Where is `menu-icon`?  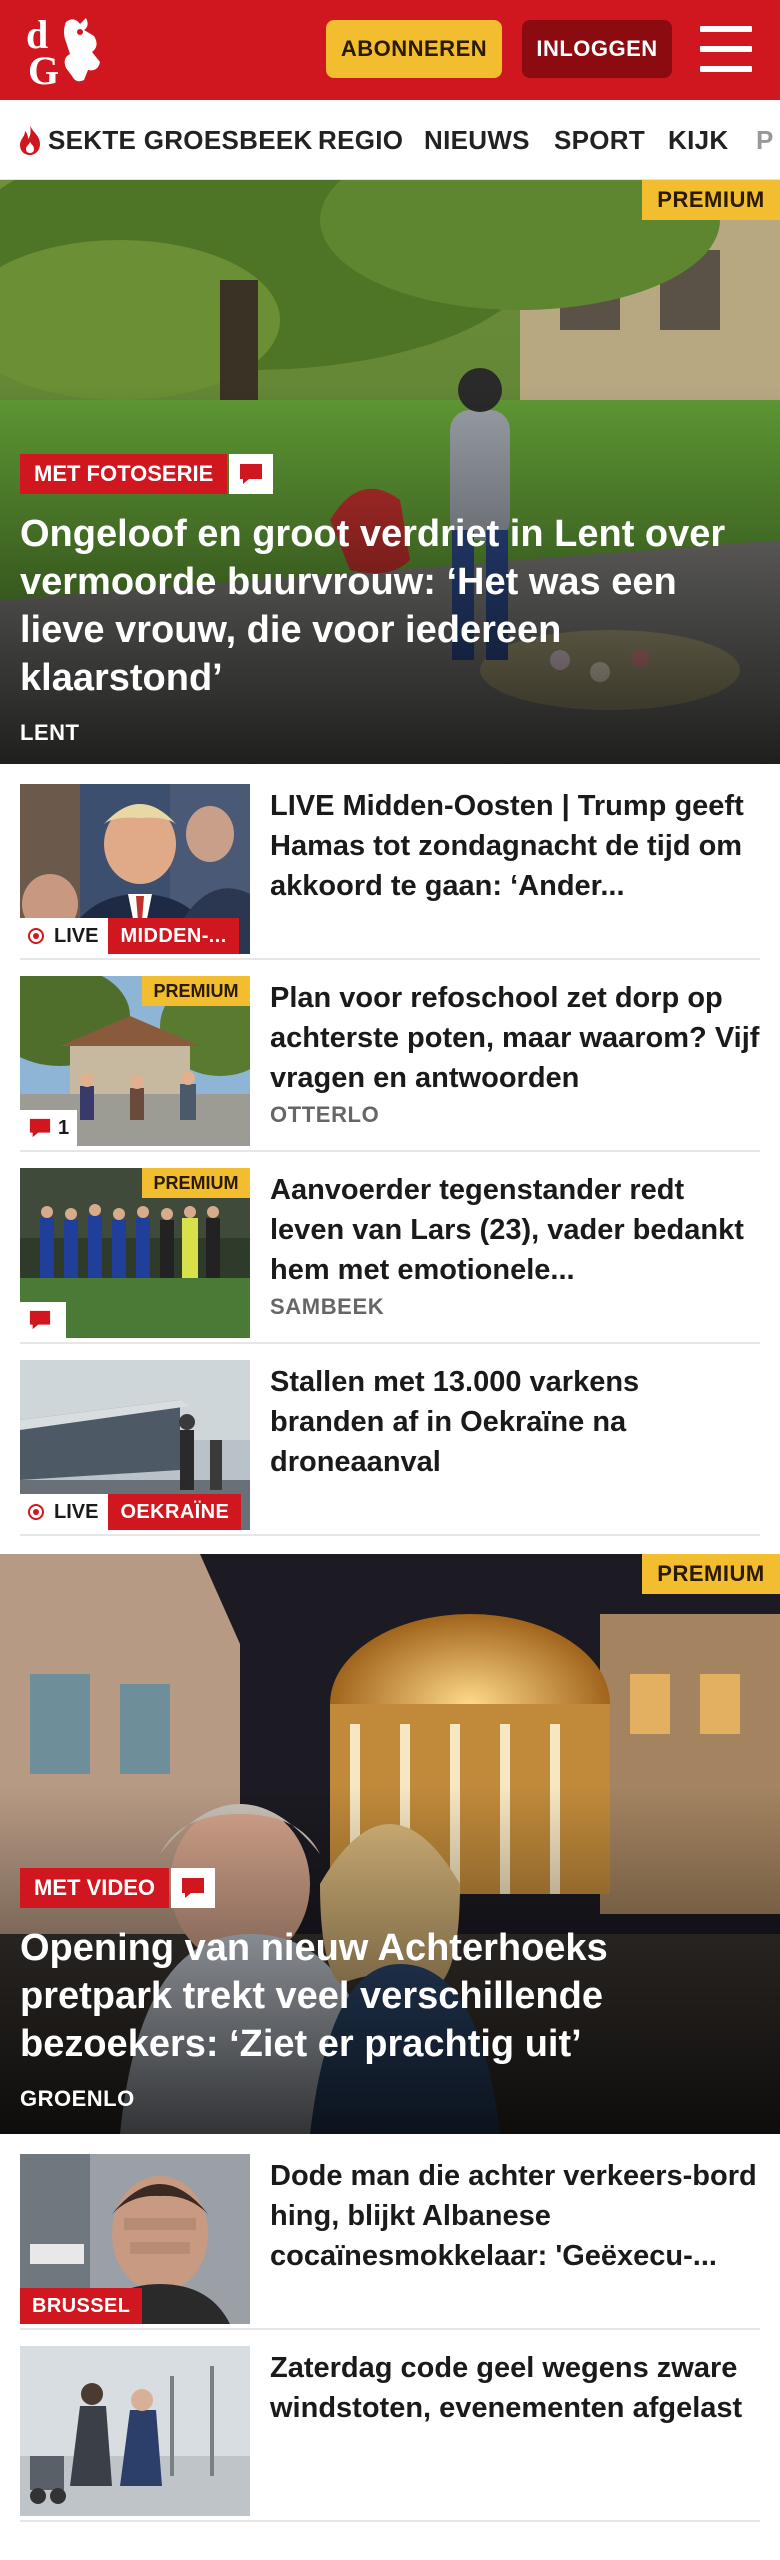
menu-icon is located at coordinates (726, 49).